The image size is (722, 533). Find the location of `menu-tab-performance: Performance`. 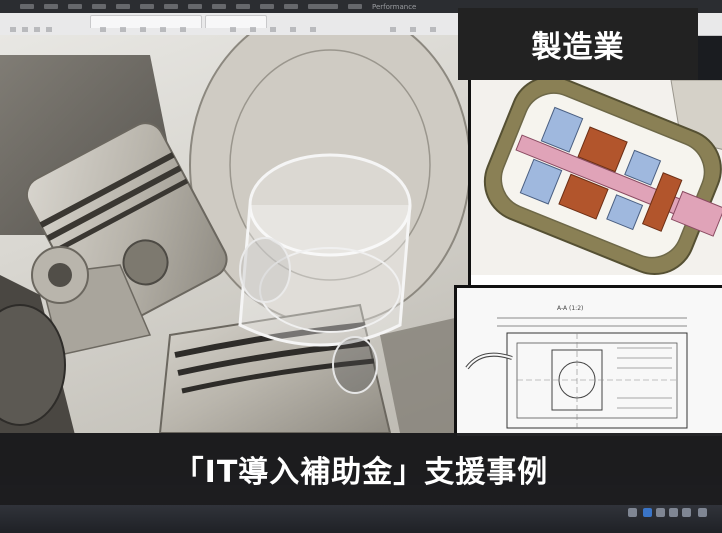

menu-tab-performance: Performance is located at coordinates (394, 7).